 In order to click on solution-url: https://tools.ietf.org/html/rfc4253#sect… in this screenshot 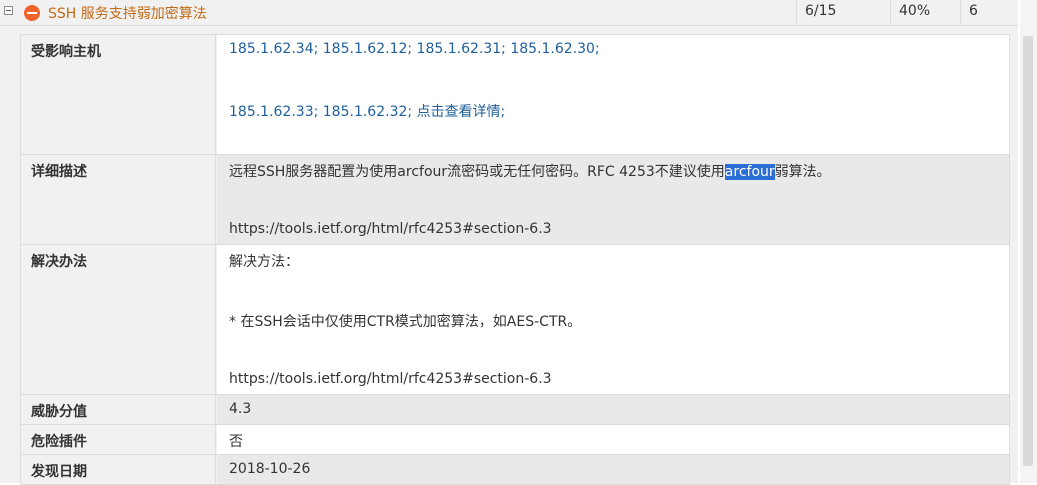, I will do `click(390, 379)`.